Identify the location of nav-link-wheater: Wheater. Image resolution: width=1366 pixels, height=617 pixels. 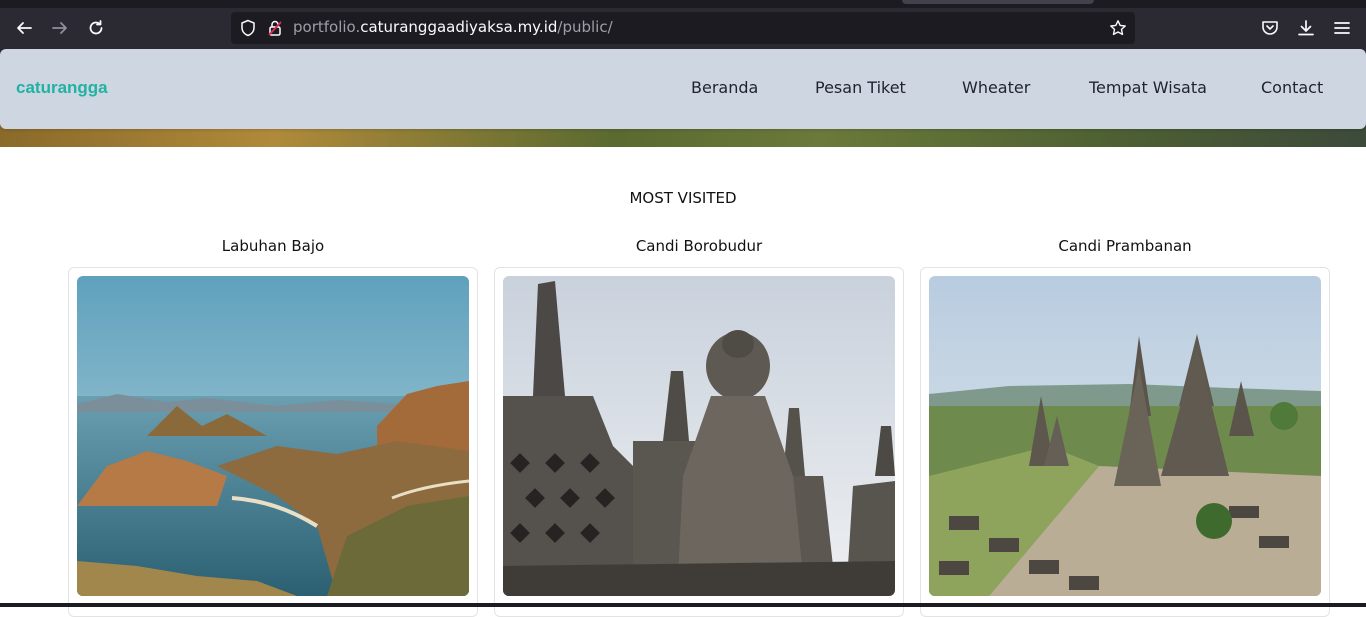
(996, 87).